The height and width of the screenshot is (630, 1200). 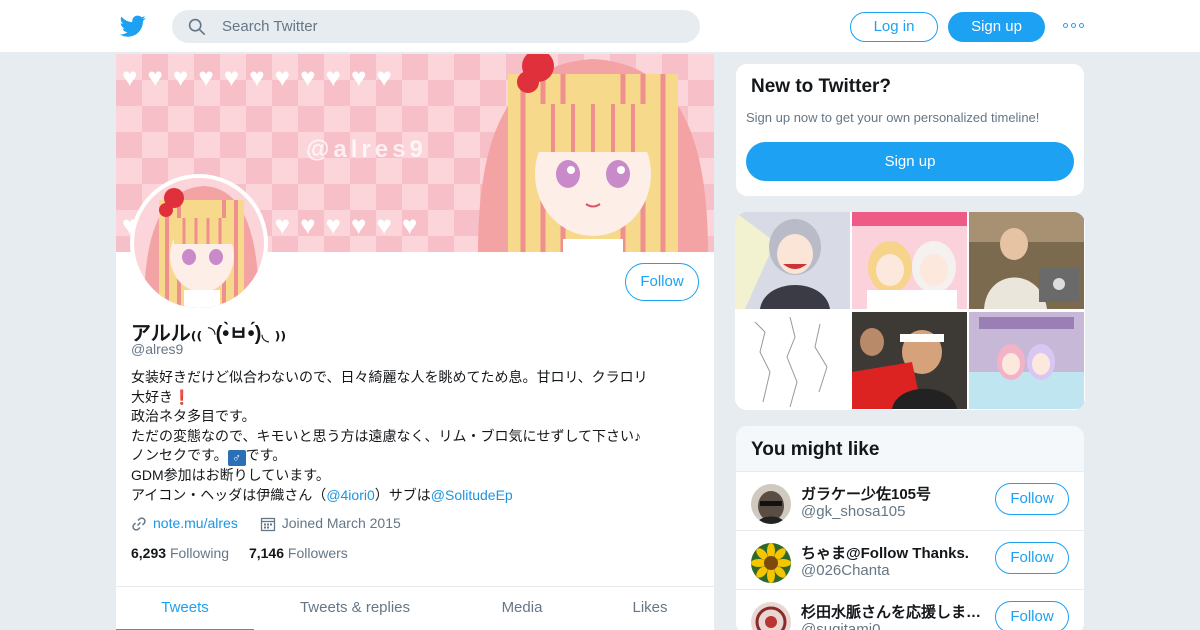 I want to click on link-icon, so click(x=139, y=524).